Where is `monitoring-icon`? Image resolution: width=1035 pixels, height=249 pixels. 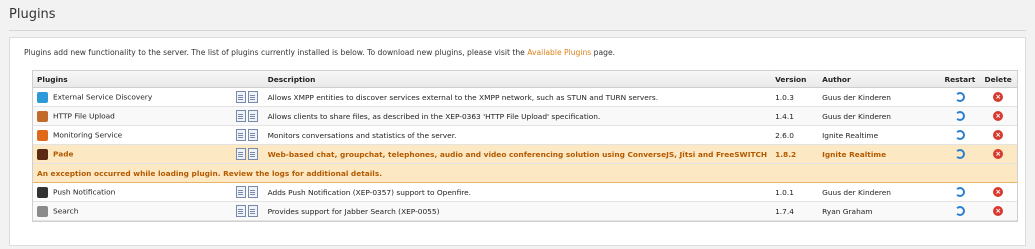
monitoring-icon is located at coordinates (42, 135).